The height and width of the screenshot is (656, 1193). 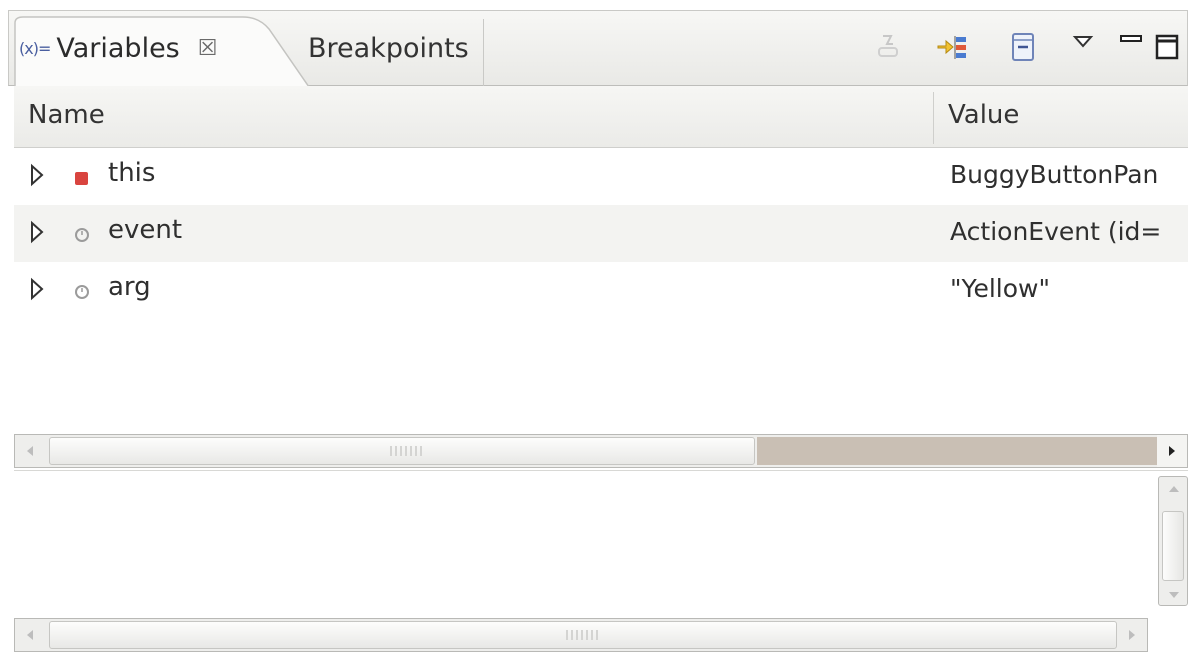 I want to click on variable-value: "Yellow", so click(x=1000, y=288).